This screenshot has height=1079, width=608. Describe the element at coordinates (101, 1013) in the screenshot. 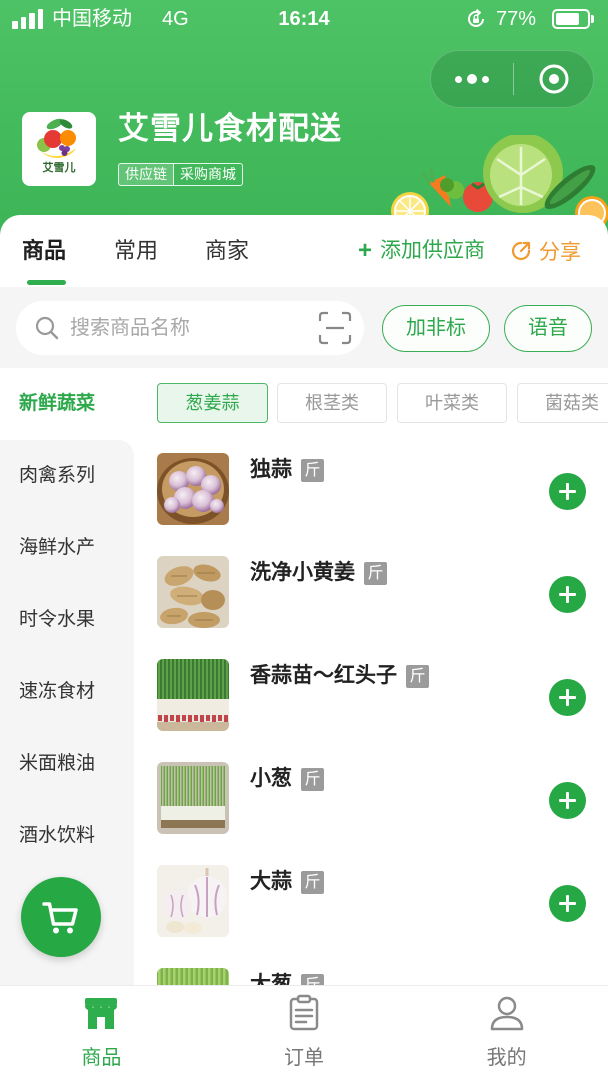

I see `store-icon` at that location.